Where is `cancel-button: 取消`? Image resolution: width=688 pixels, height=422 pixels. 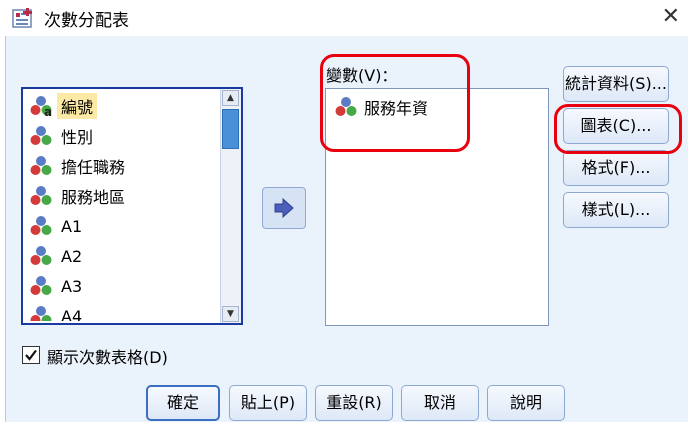
cancel-button: 取消 is located at coordinates (440, 403).